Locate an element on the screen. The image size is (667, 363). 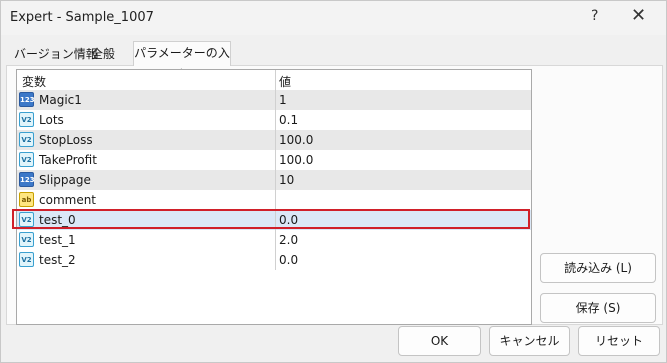
param-value: 10 is located at coordinates (286, 180).